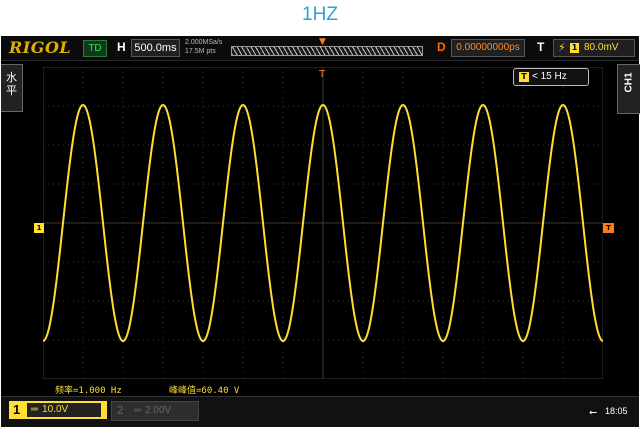 This screenshot has width=640, height=429. What do you see at coordinates (327, 51) in the screenshot?
I see `memory-position-bar` at bounding box center [327, 51].